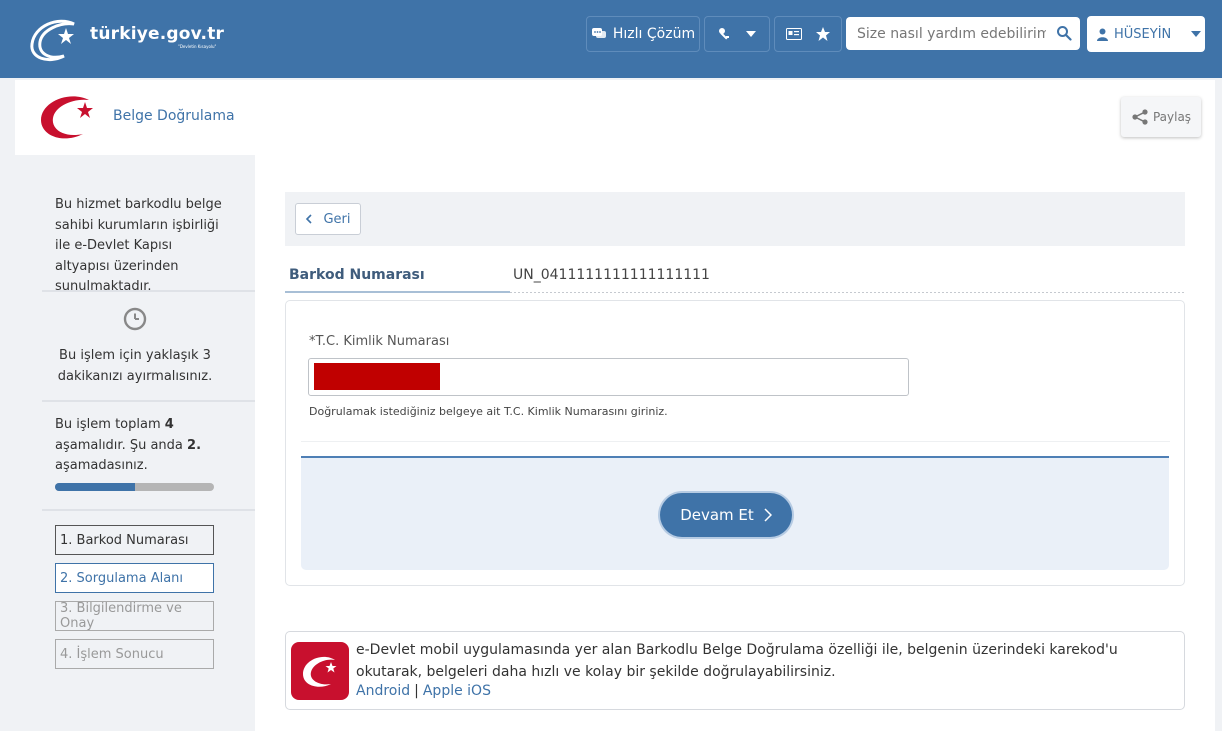 The width and height of the screenshot is (1222, 731). I want to click on turkiye-gov-logo: türkiye.gov.tr "Devletin Kısayolu", so click(133, 39).